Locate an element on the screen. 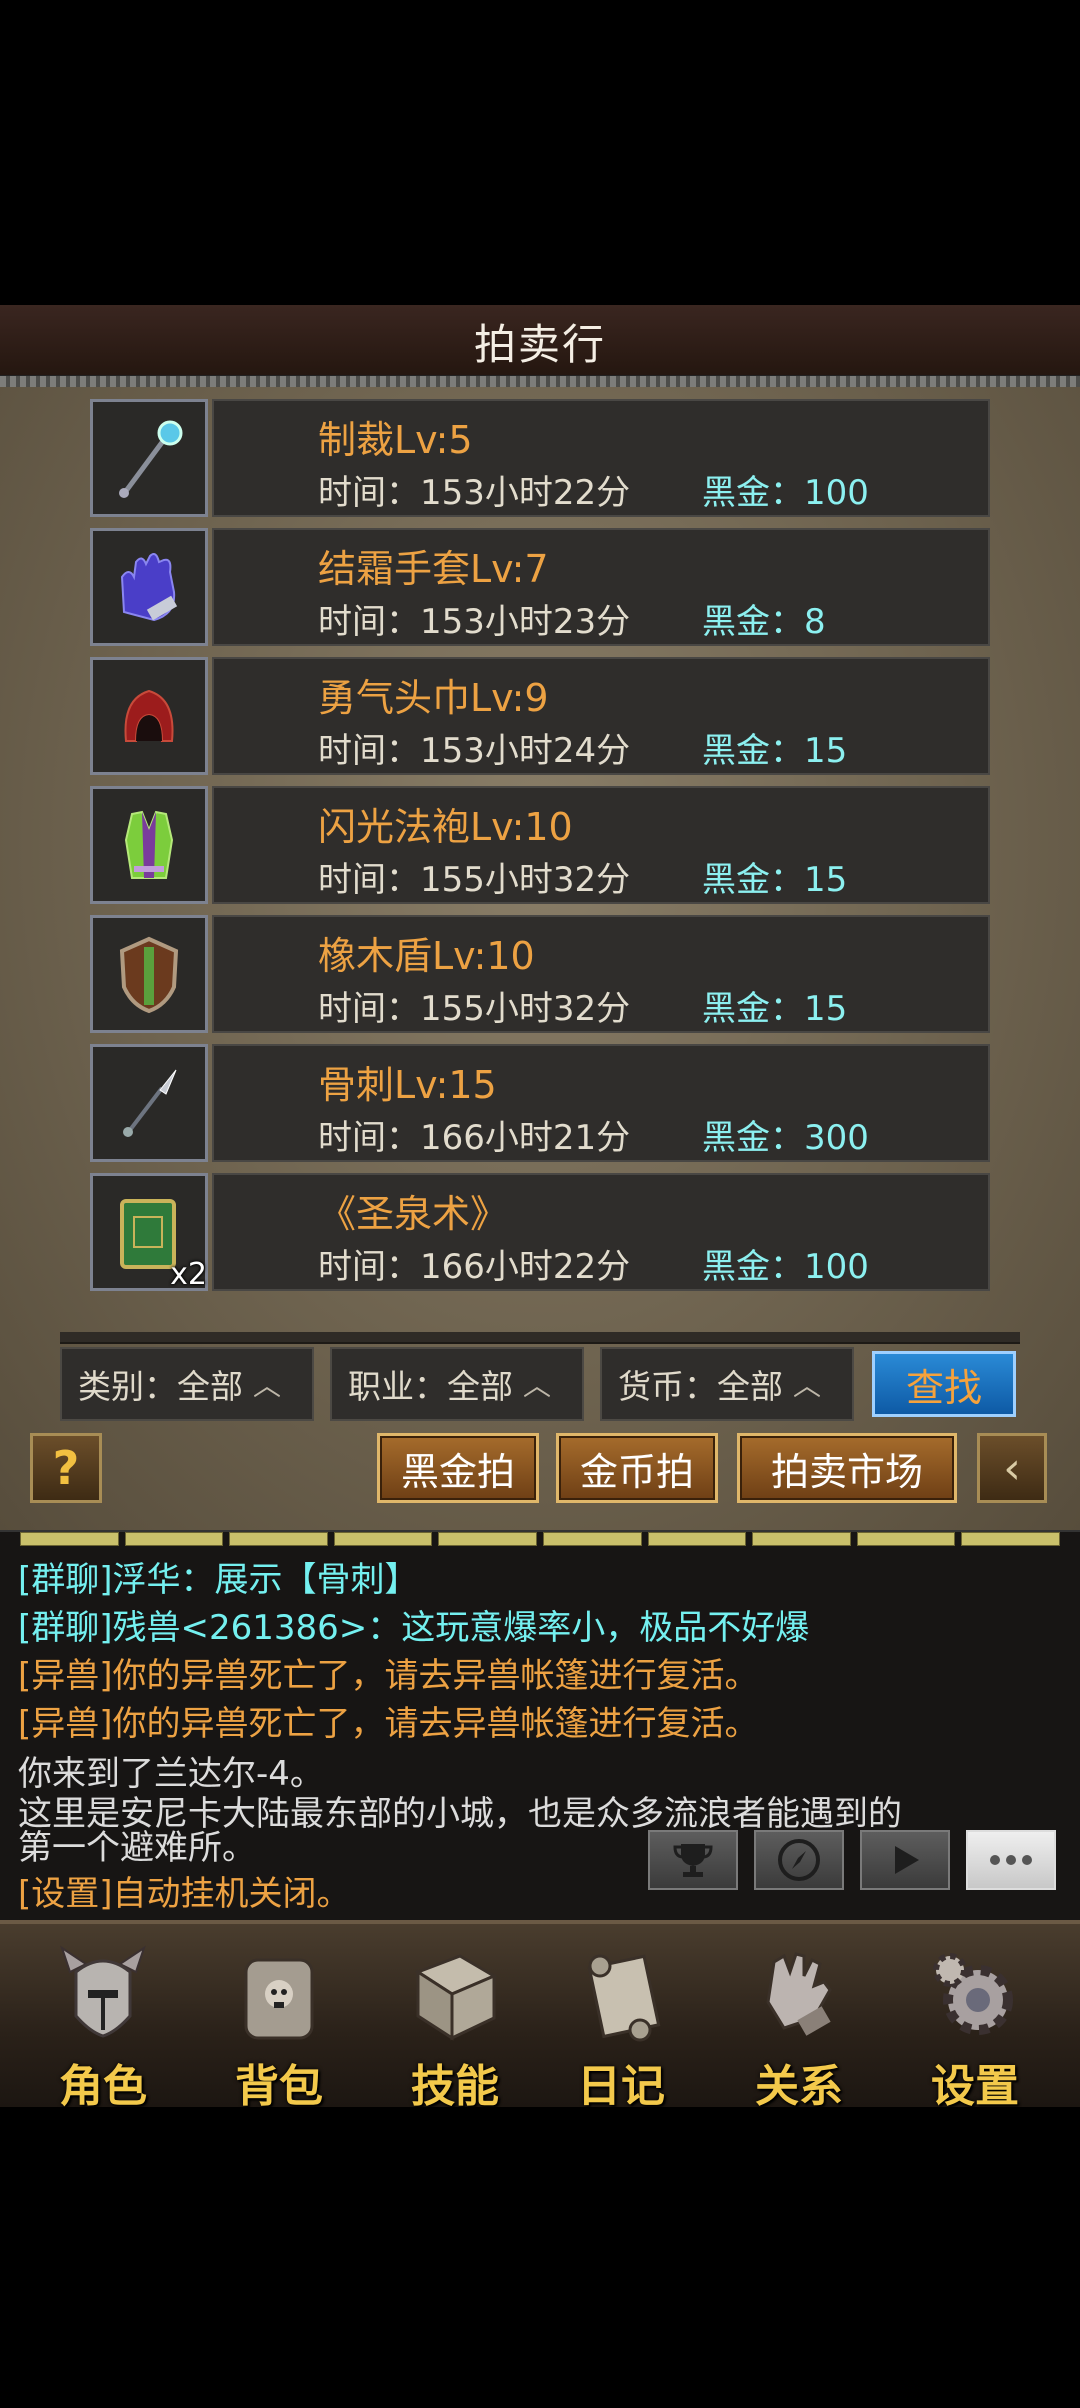 Image resolution: width=1080 pixels, height=2408 pixels. auction-item: 勇气头巾Lv:9 时间：153小时24分 黑金：15 is located at coordinates (540, 716).